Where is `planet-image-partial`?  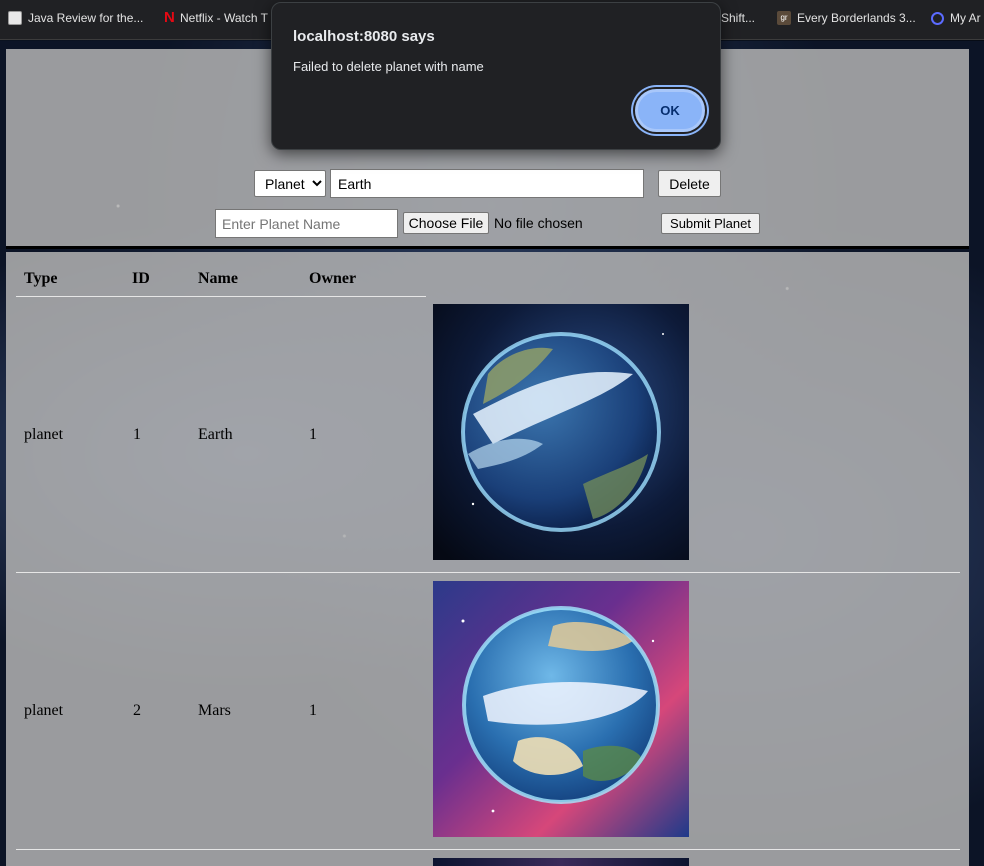
planet-image-partial is located at coordinates (561, 862).